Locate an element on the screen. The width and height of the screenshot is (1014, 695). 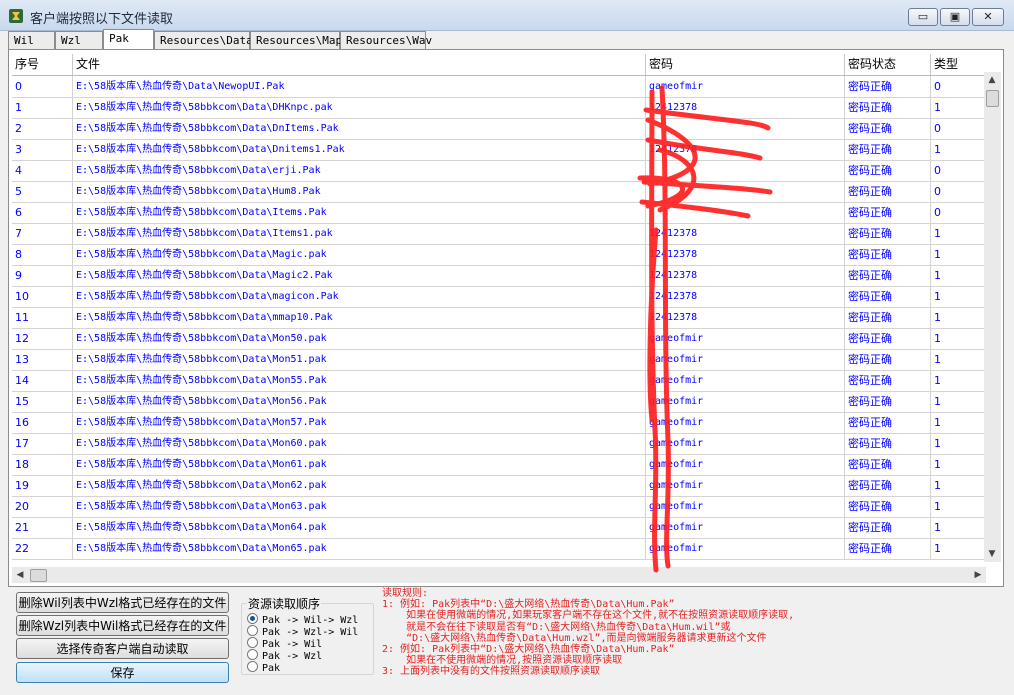
delete-wil-duplicates-button: 删除Wil列表中Wzl格式已经存在的文件 is located at coordinates (122, 602).